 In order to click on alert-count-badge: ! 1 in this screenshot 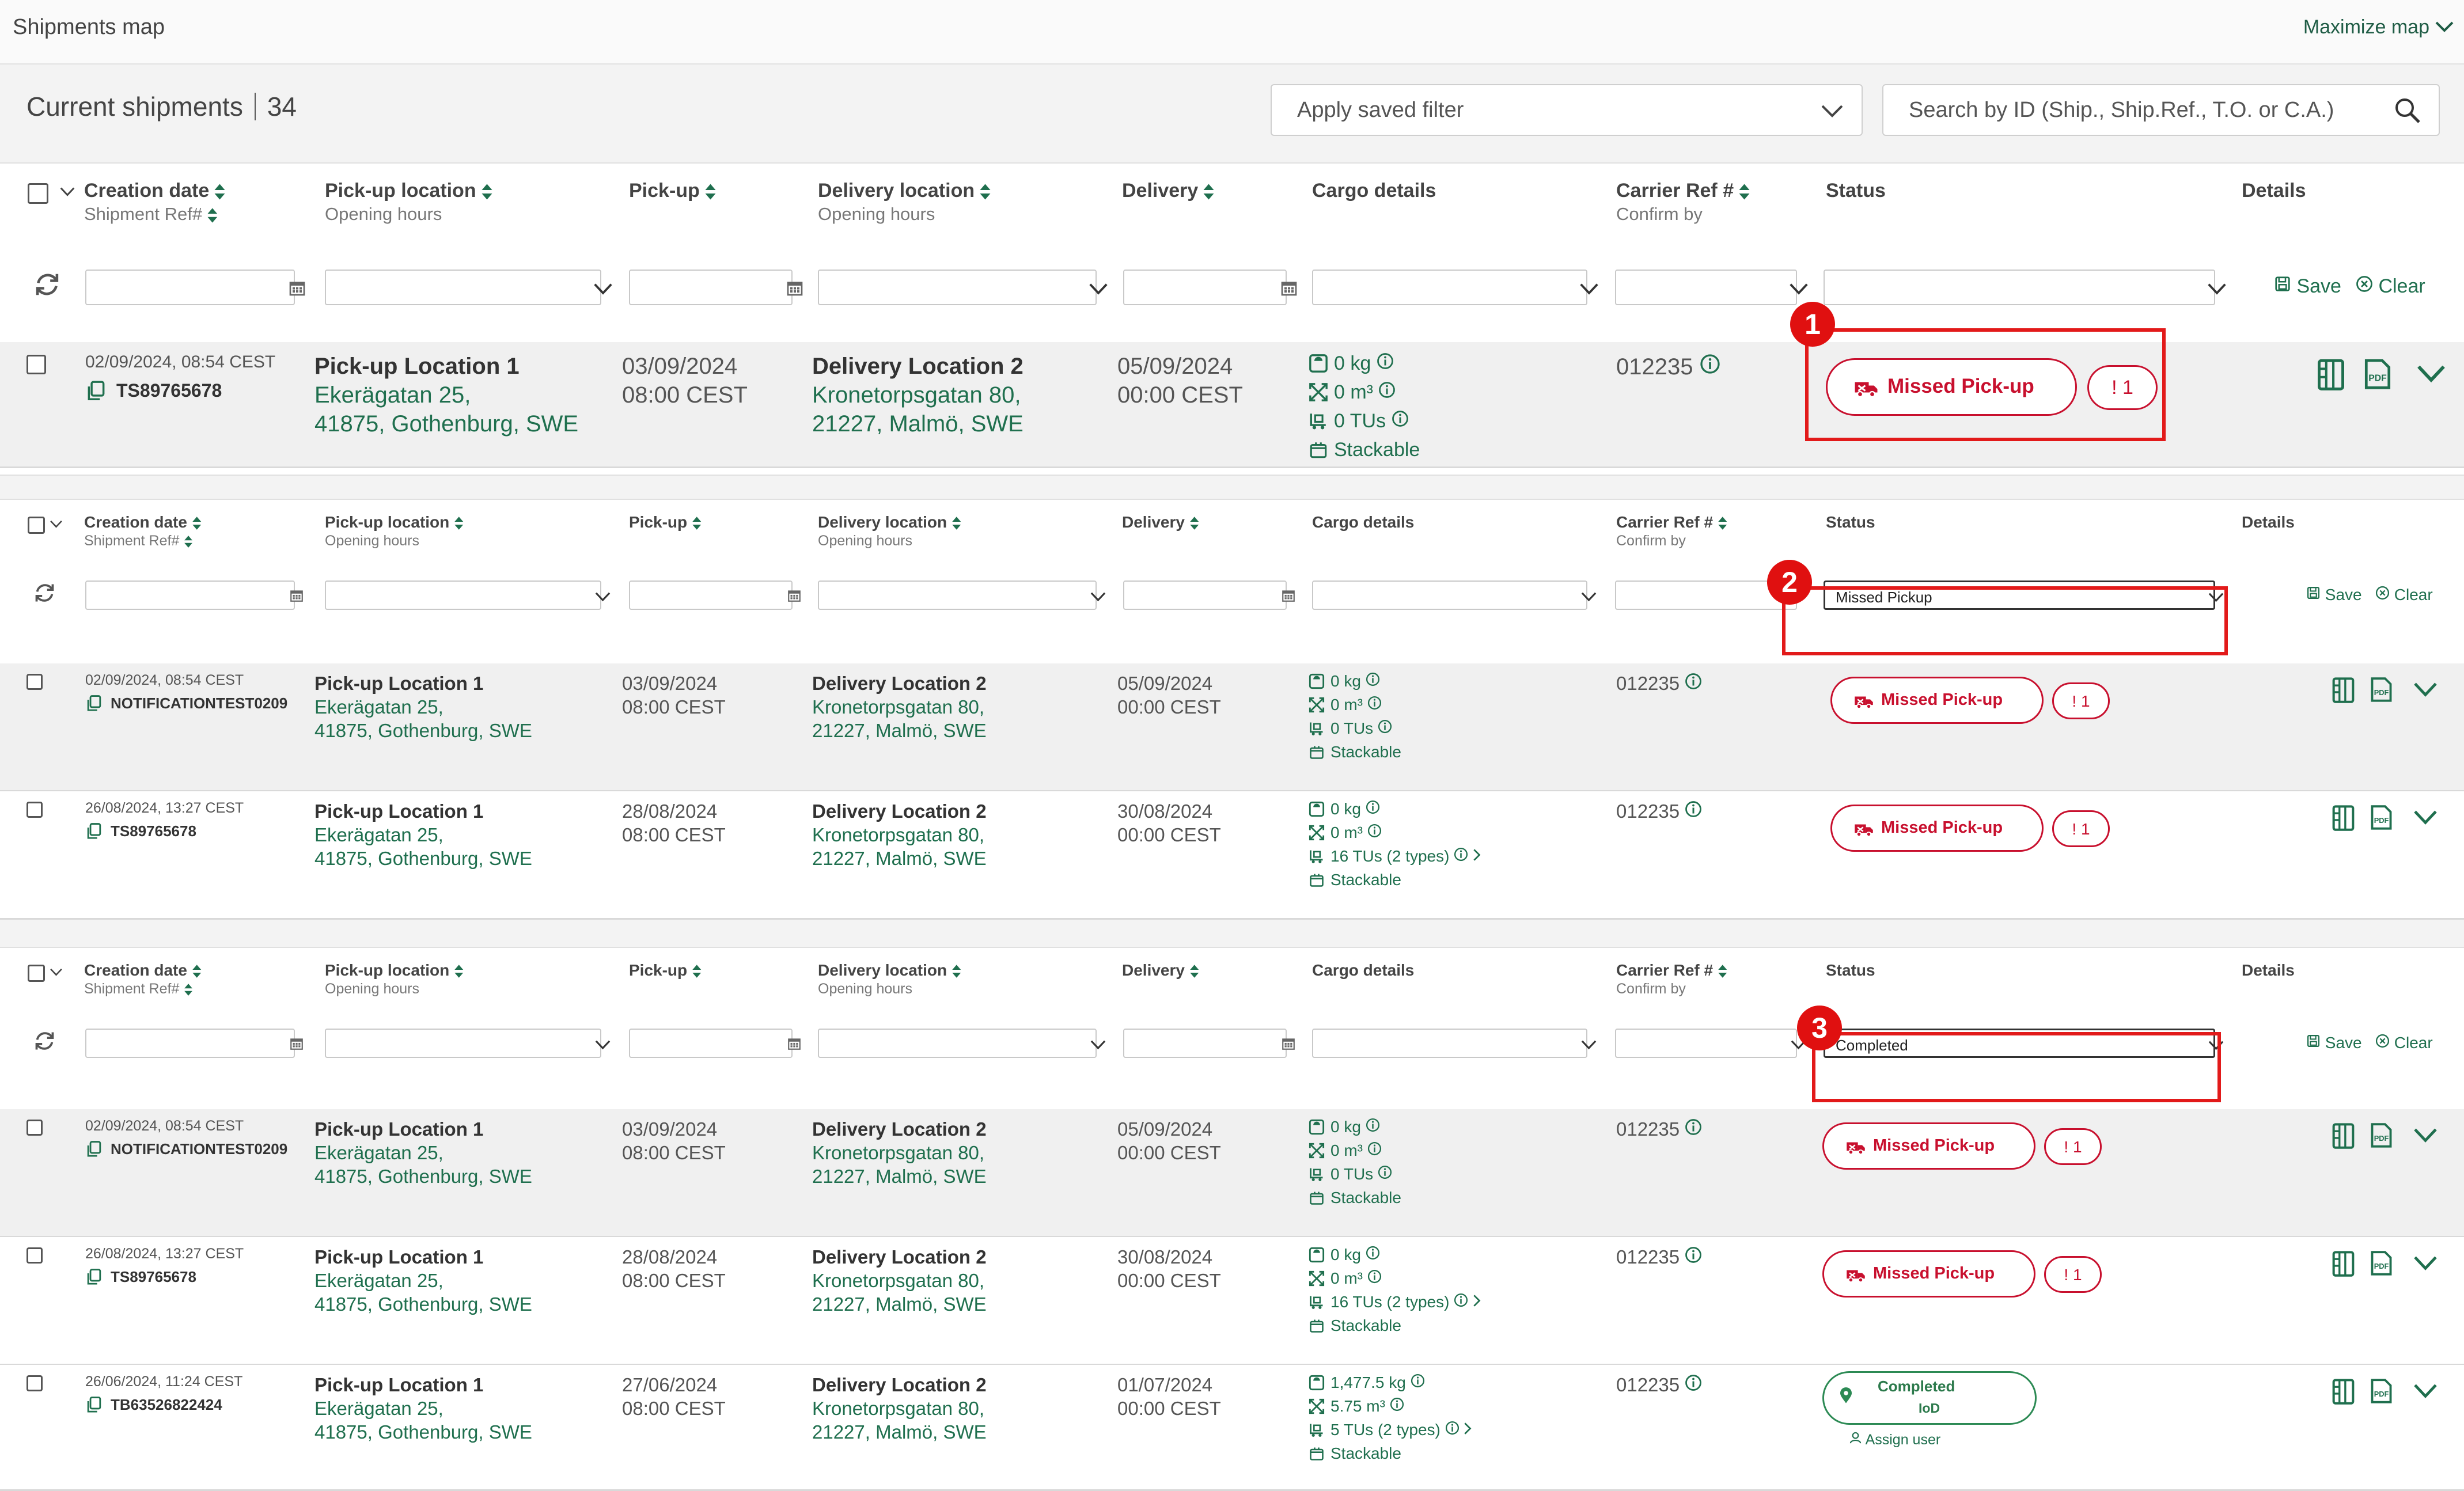, I will do `click(2073, 1146)`.